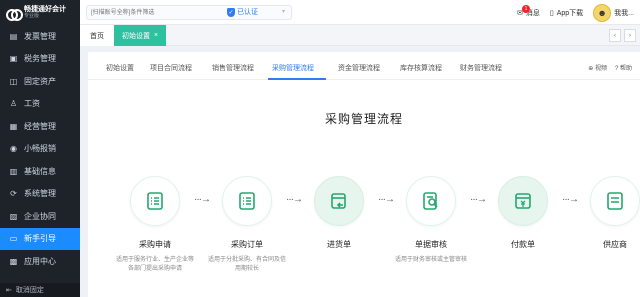  What do you see at coordinates (13, 194) in the screenshot?
I see `system-icon: ⟳` at bounding box center [13, 194].